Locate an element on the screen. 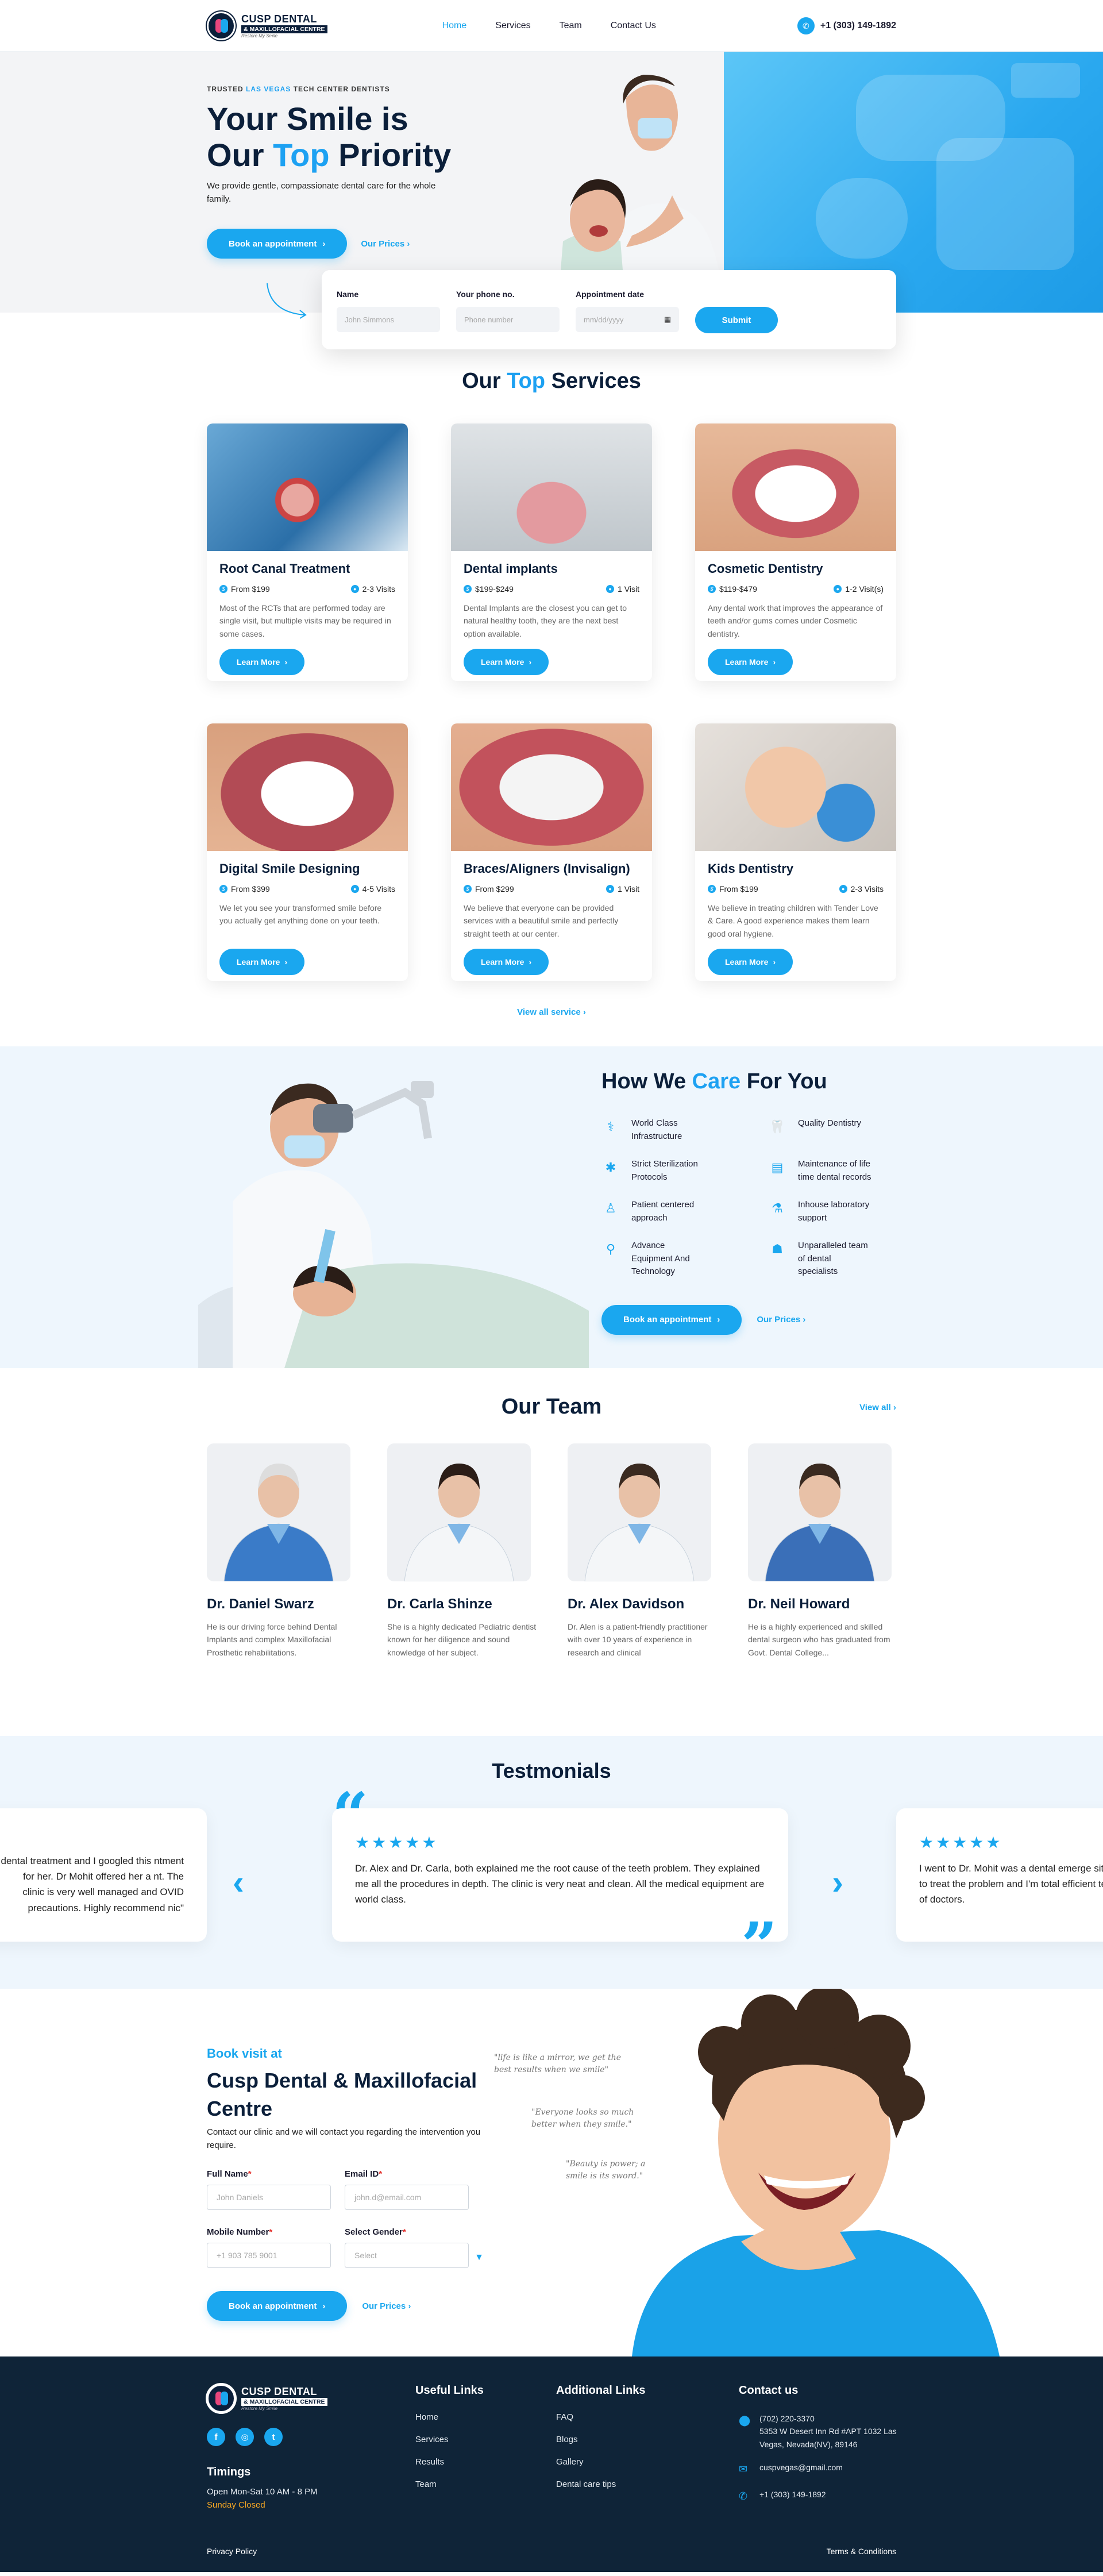  service-price: $ From $199 is located at coordinates (733, 889).